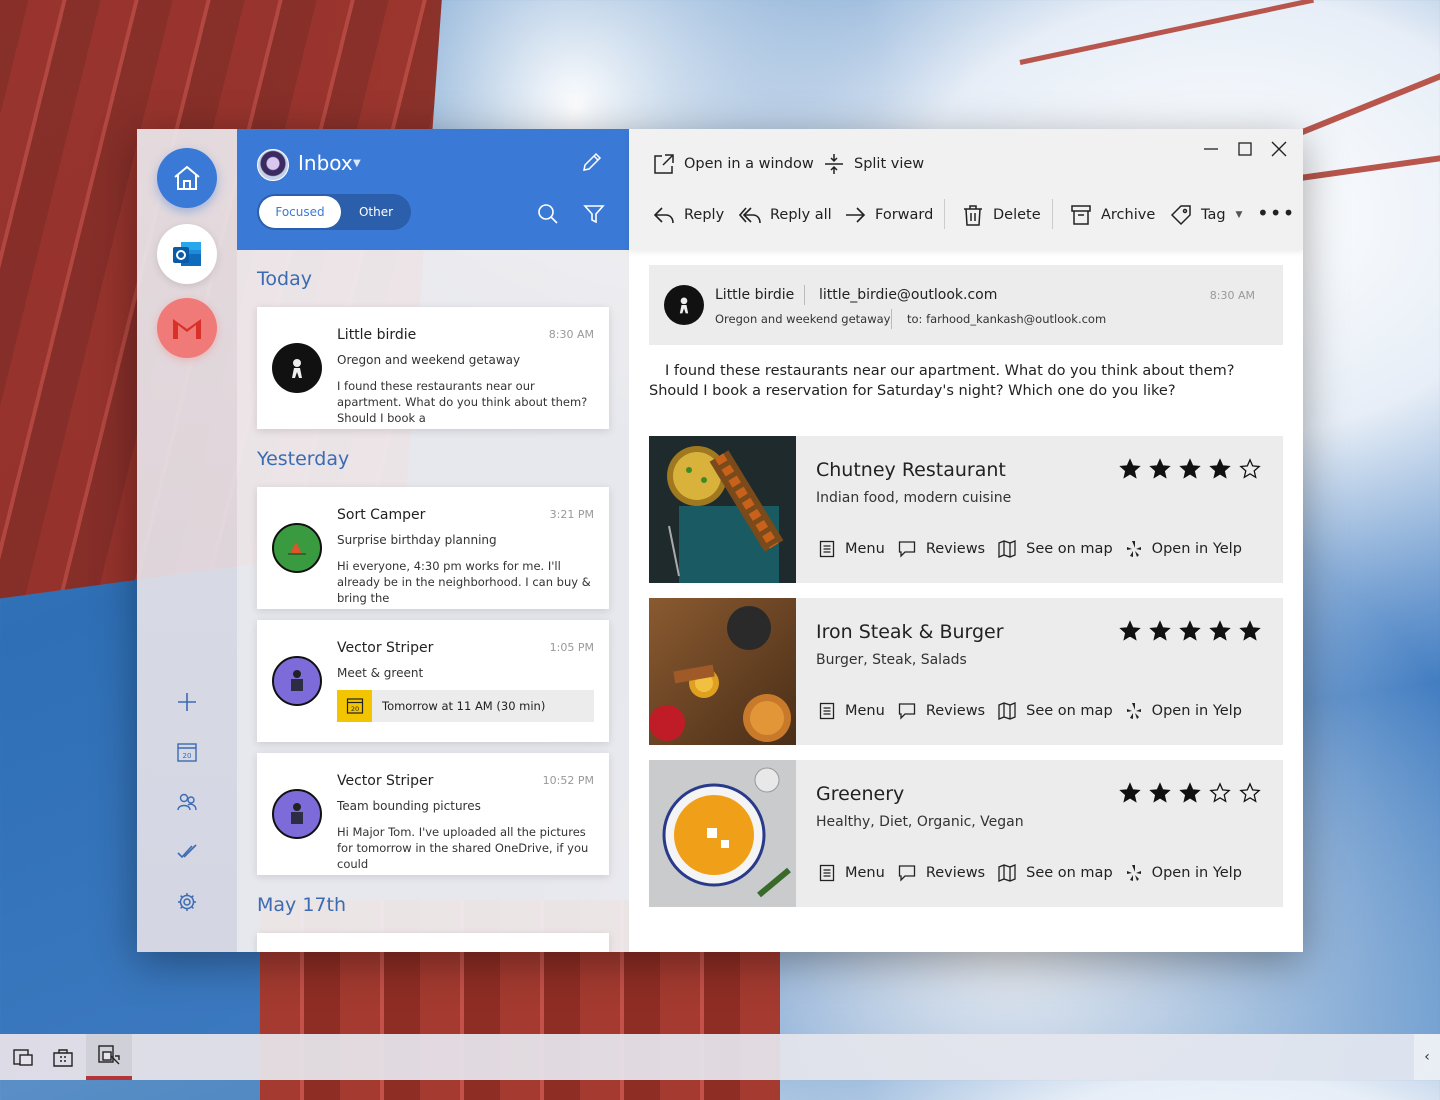  Describe the element at coordinates (297, 368) in the screenshot. I see `avatar` at that location.